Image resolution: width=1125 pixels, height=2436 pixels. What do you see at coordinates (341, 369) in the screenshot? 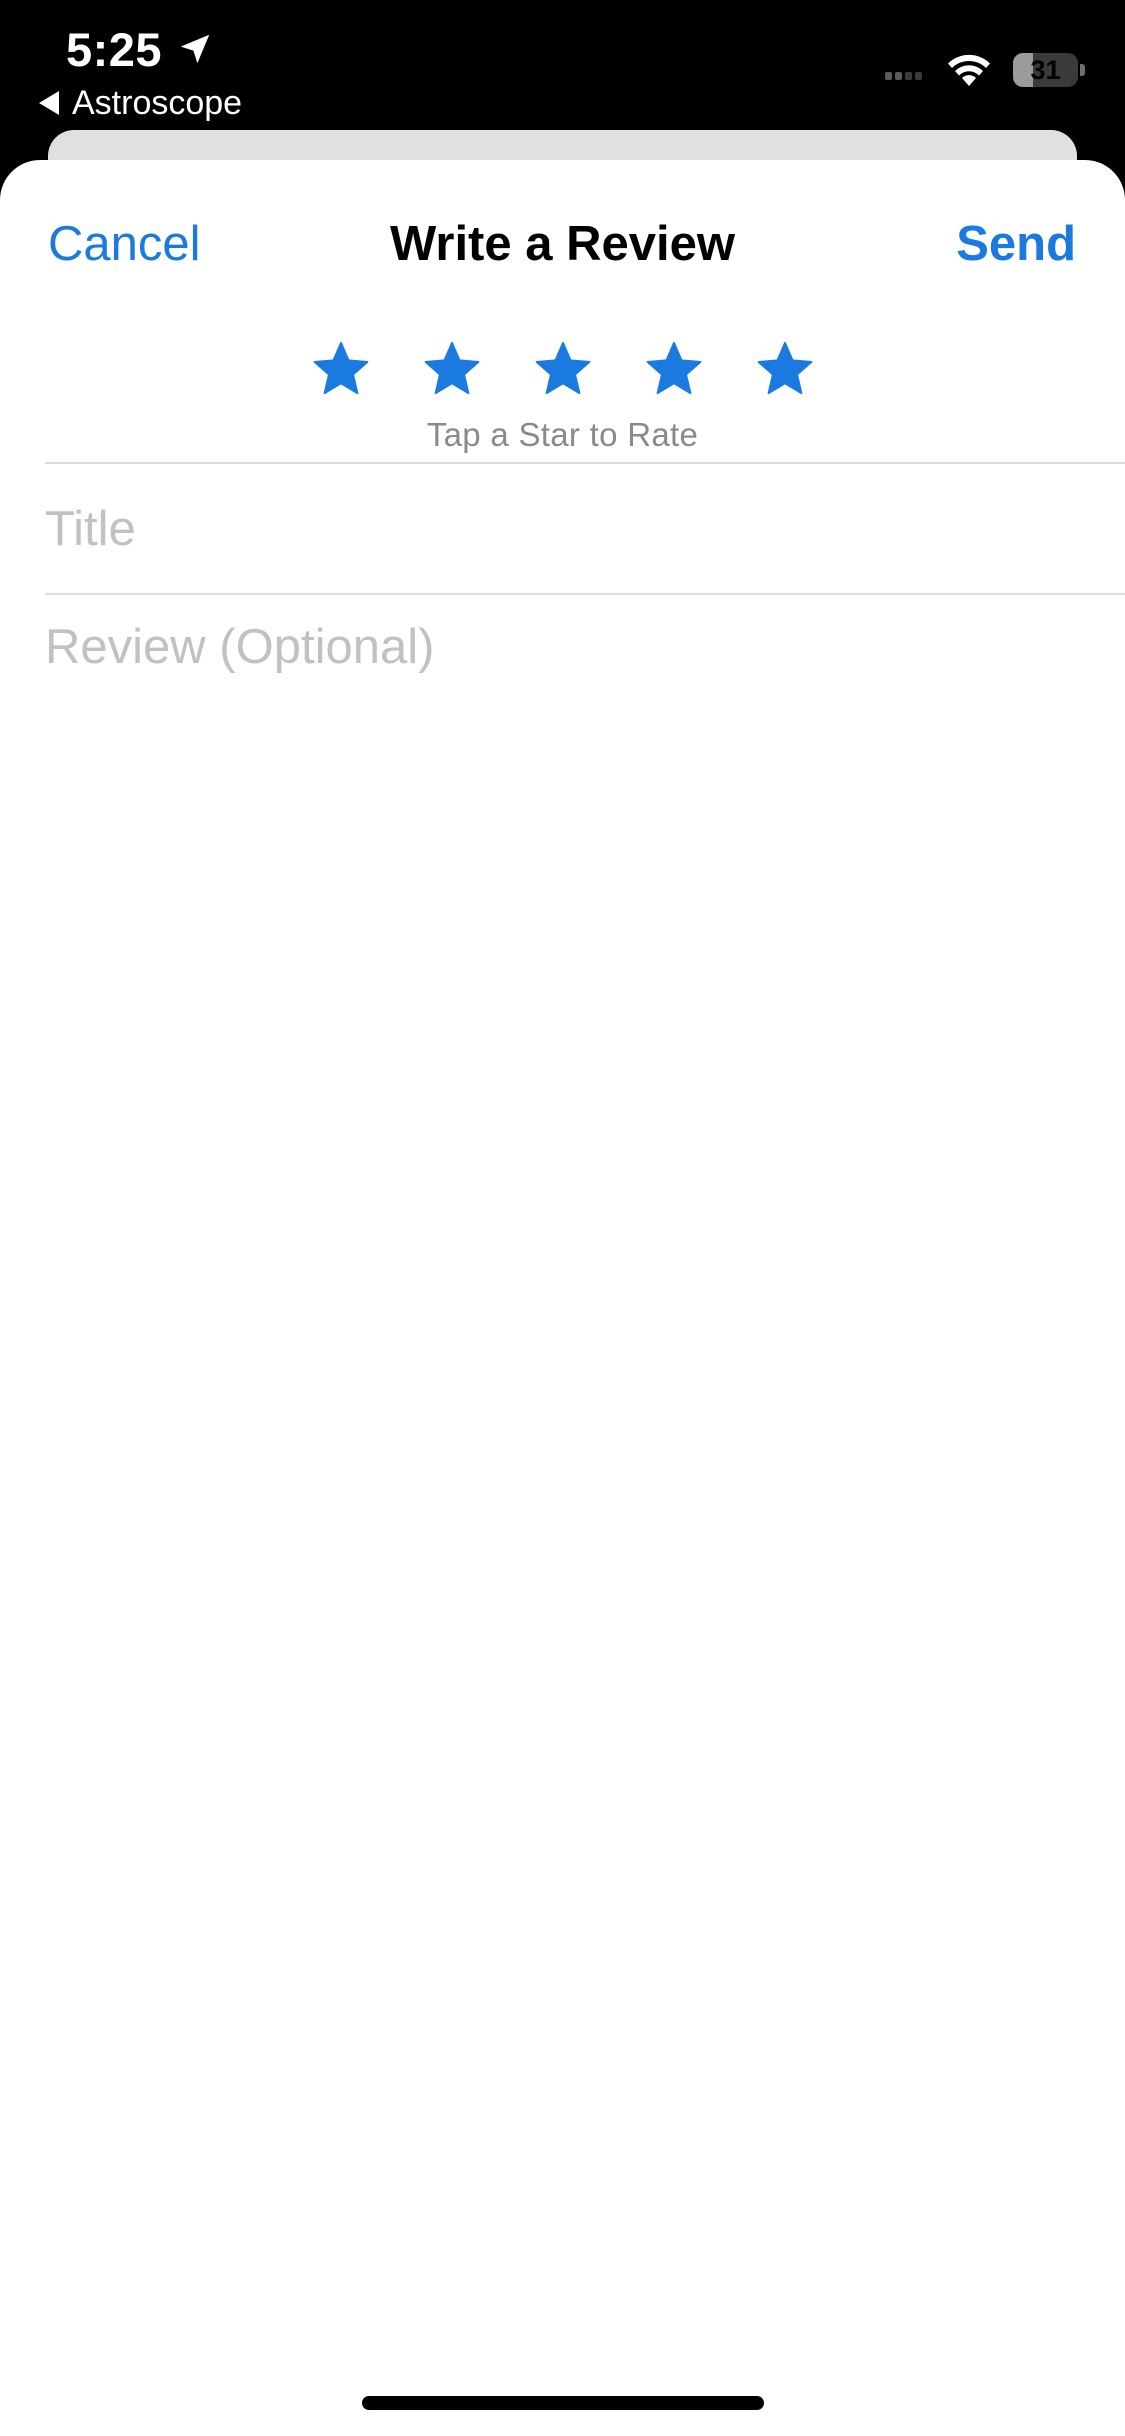
I see `star-1-icon` at bounding box center [341, 369].